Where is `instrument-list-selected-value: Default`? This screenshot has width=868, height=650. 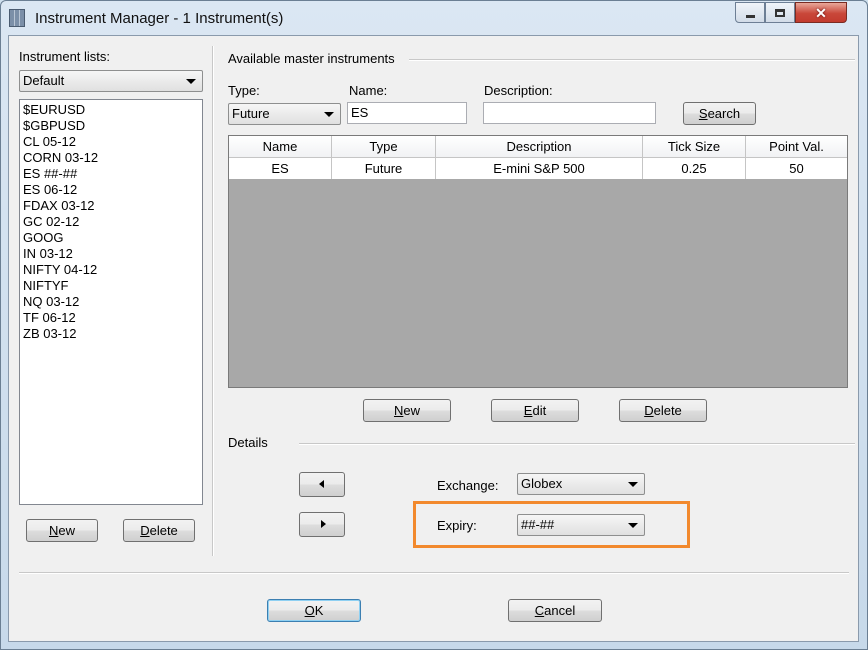
instrument-list-selected-value: Default is located at coordinates (44, 80).